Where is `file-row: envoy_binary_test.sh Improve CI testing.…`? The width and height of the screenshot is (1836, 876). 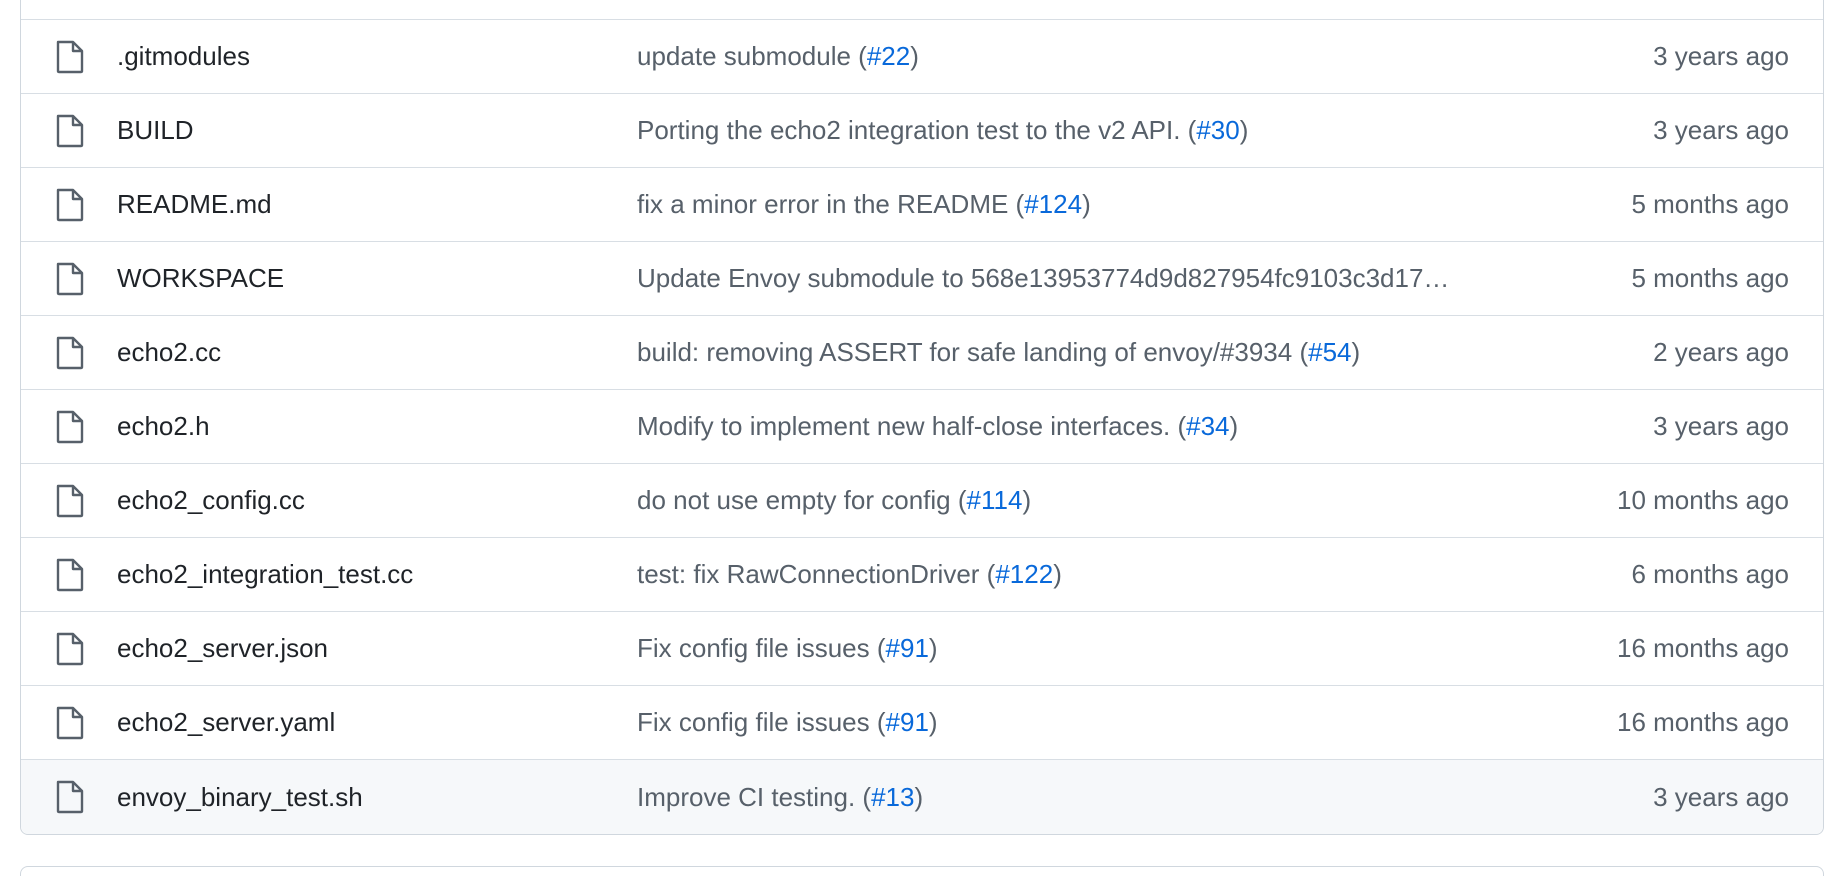
file-row: envoy_binary_test.sh Improve CI testing.… is located at coordinates (922, 797).